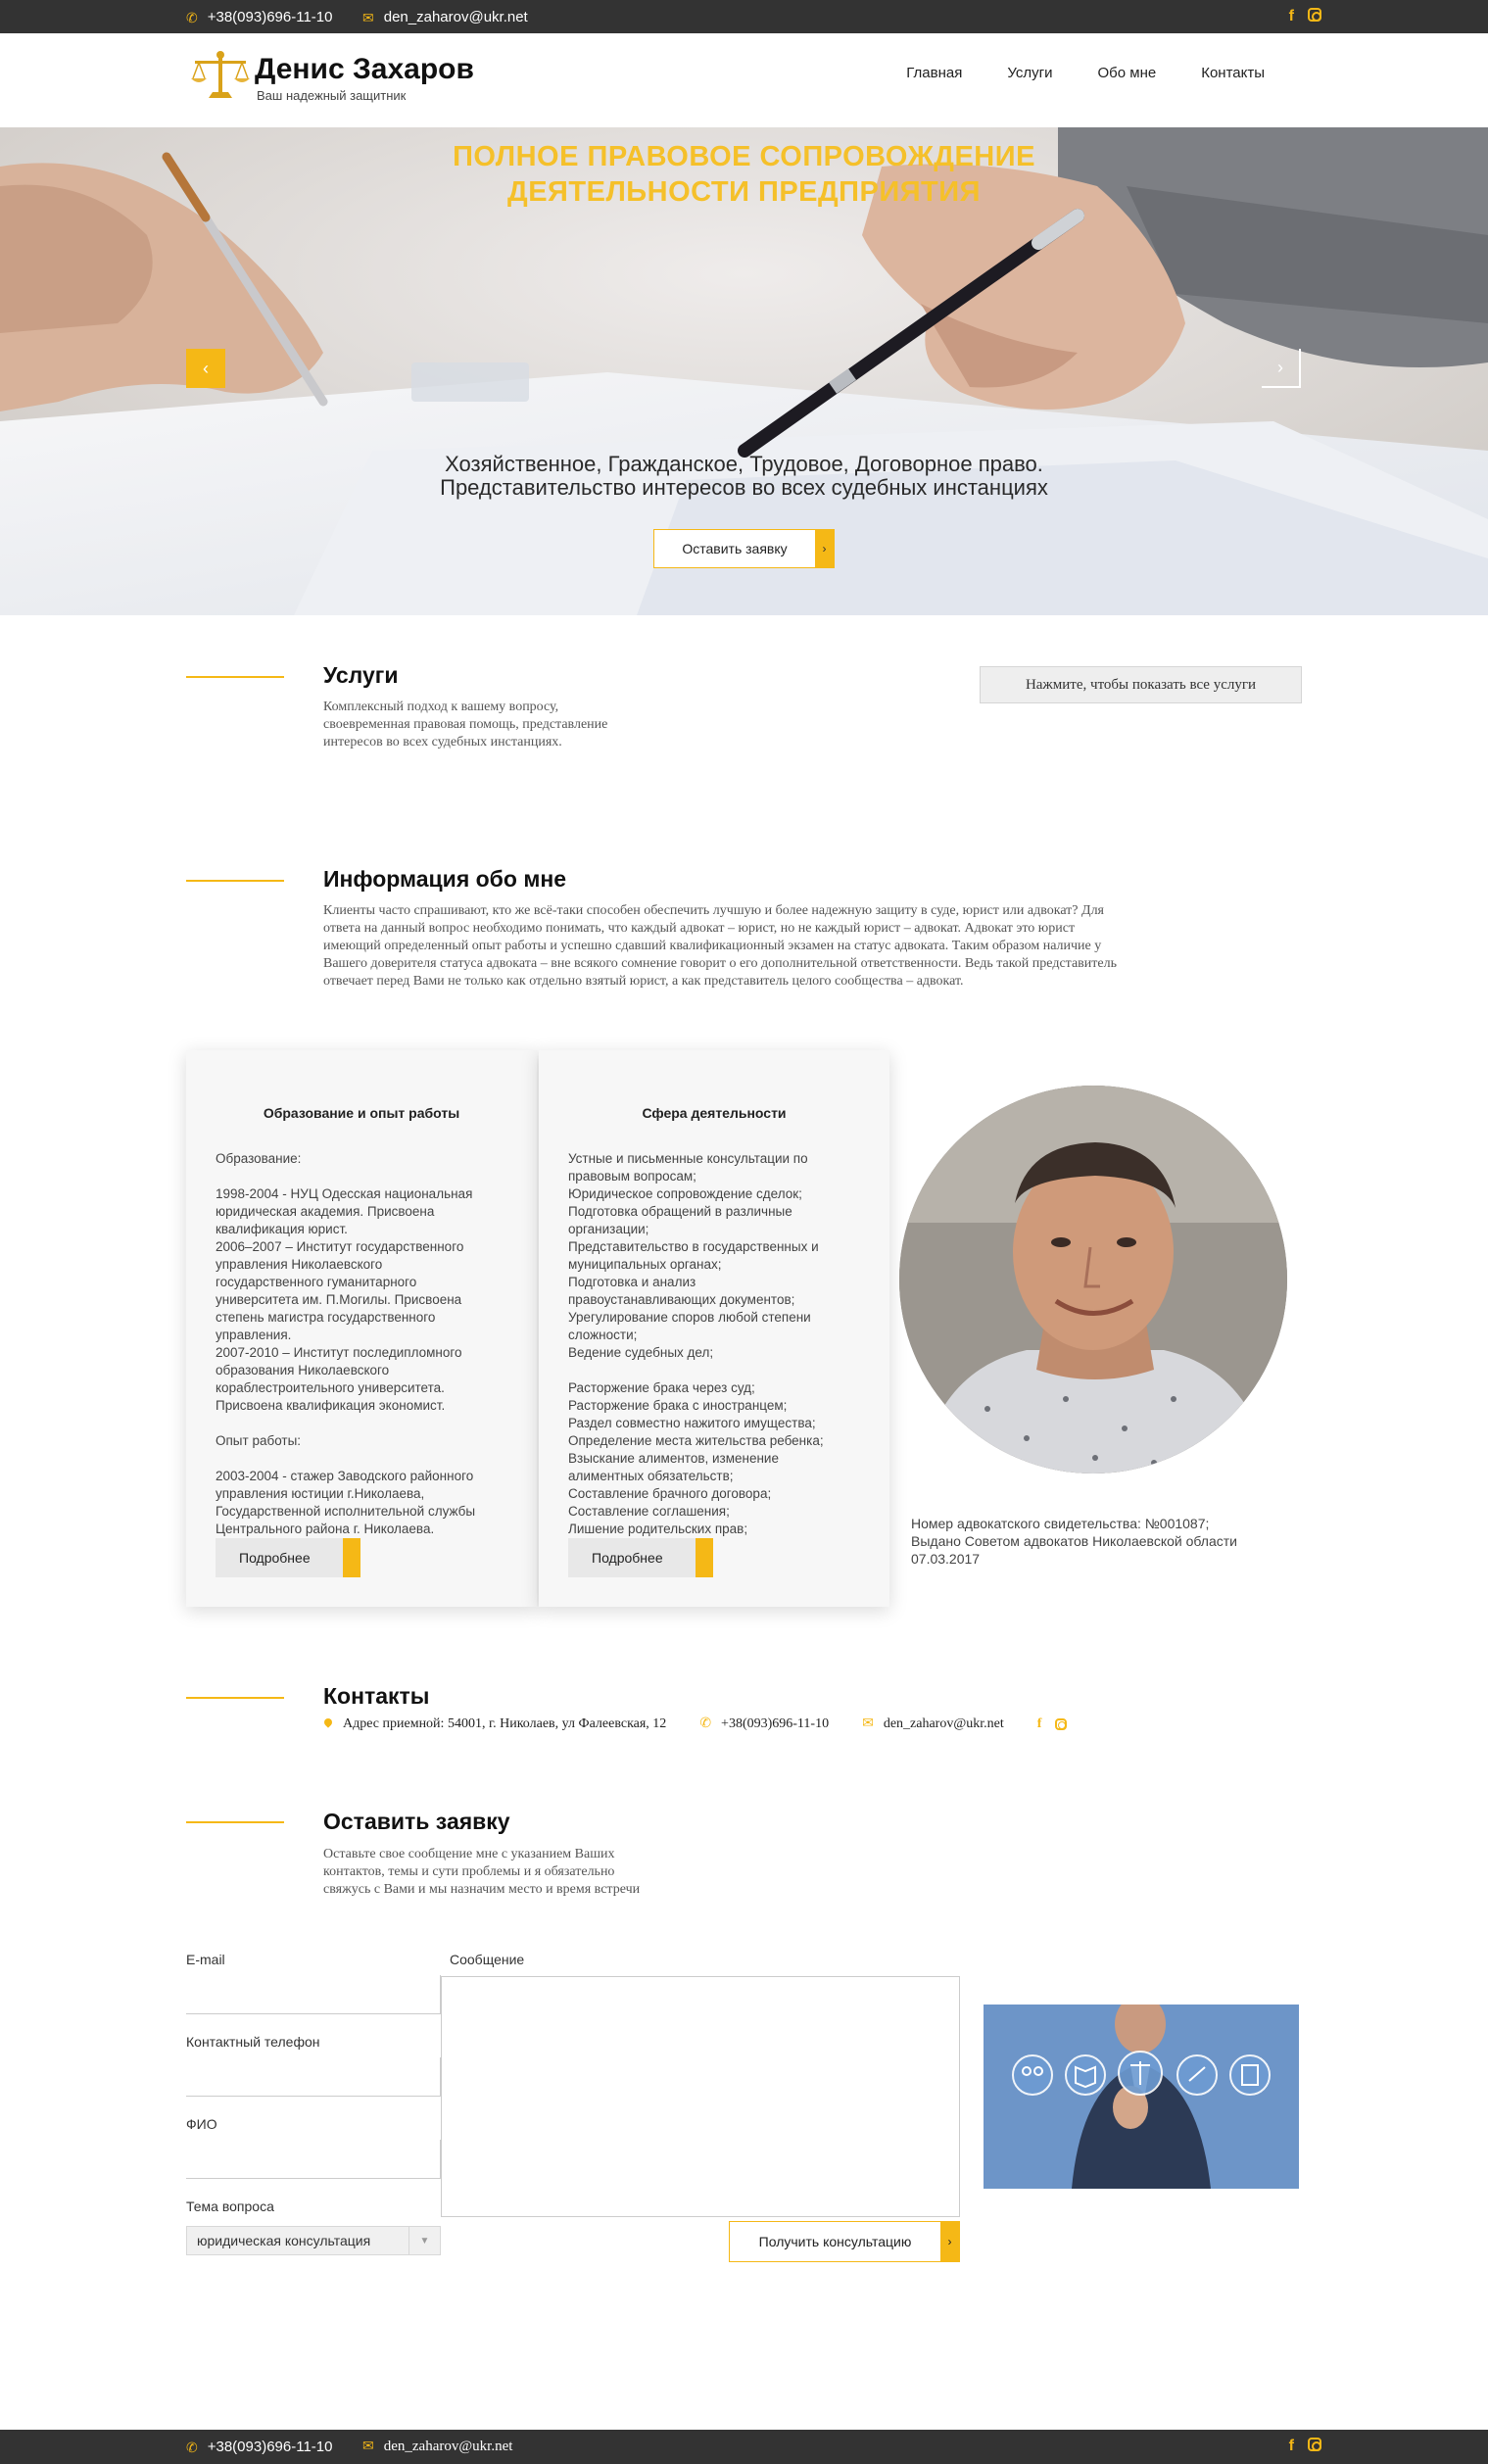 This screenshot has width=1488, height=2464. What do you see at coordinates (1232, 73) in the screenshot?
I see `nav-item-contacts: Контакты` at bounding box center [1232, 73].